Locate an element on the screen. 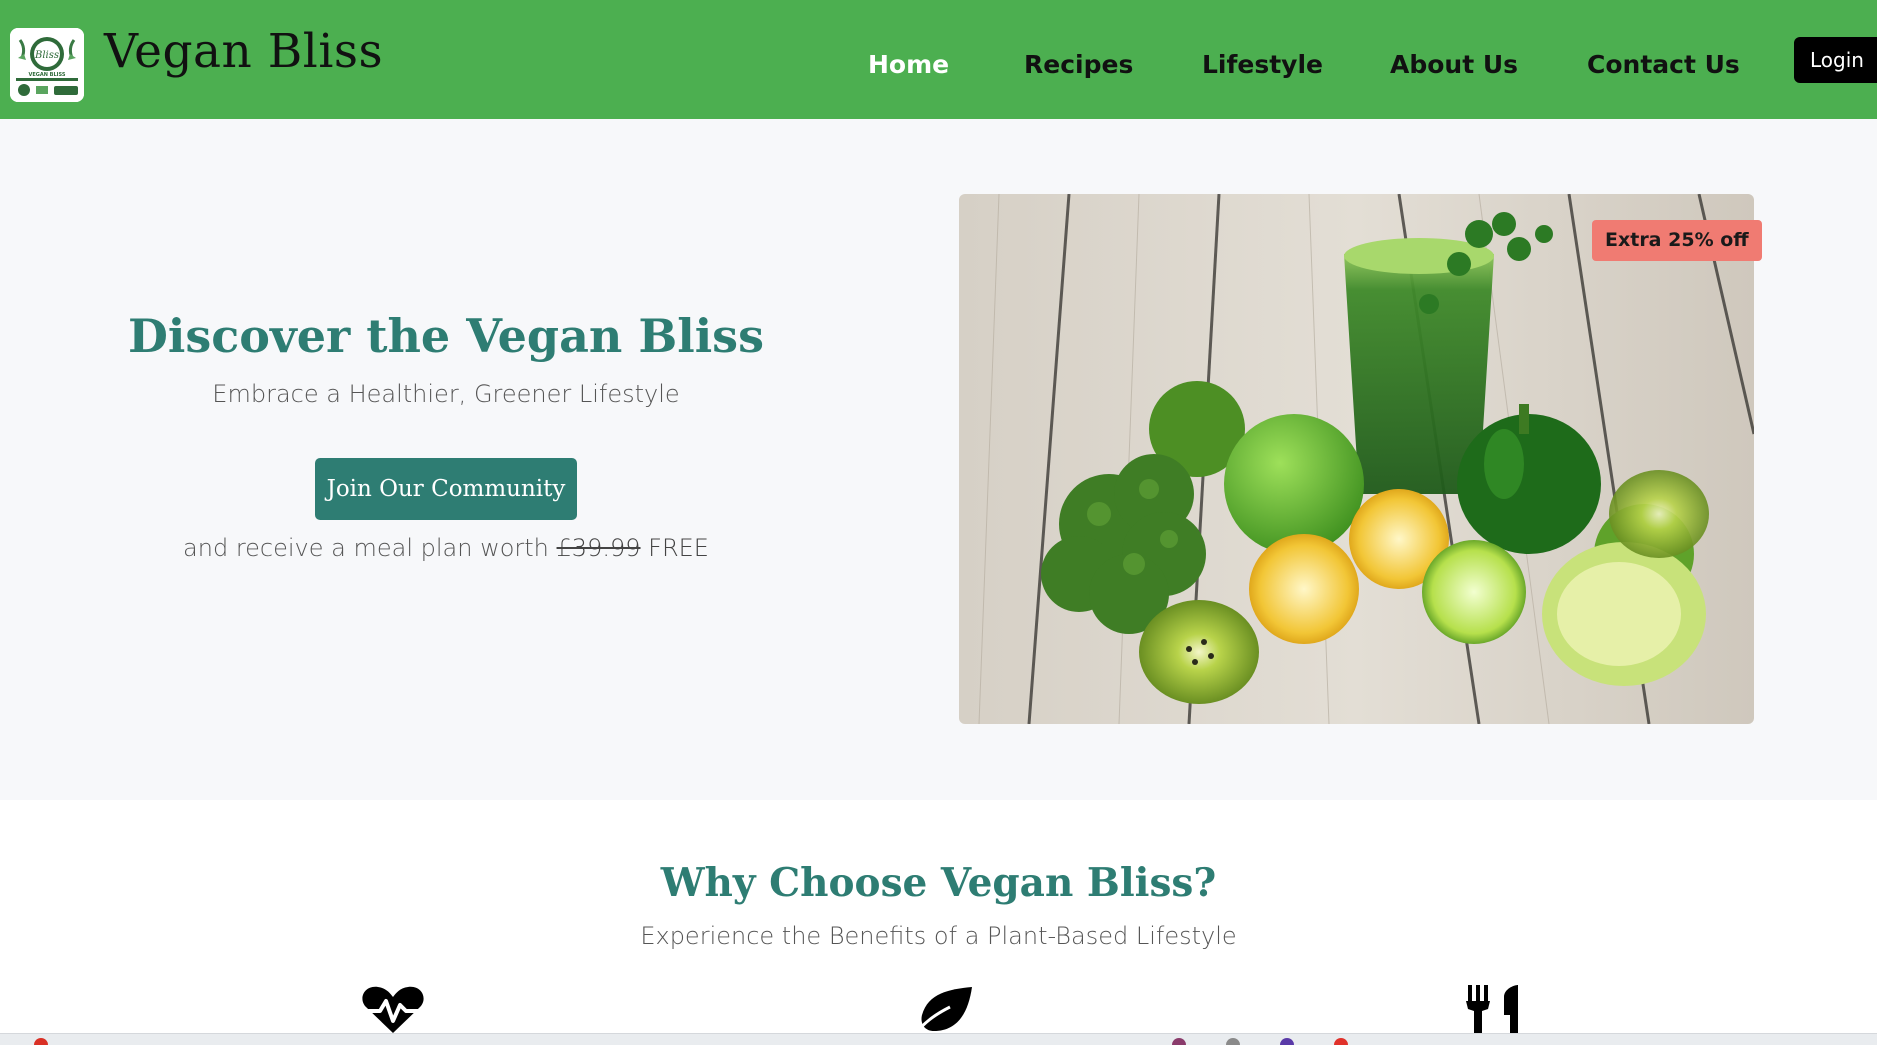  nav-about-us: About Us is located at coordinates (1454, 64).